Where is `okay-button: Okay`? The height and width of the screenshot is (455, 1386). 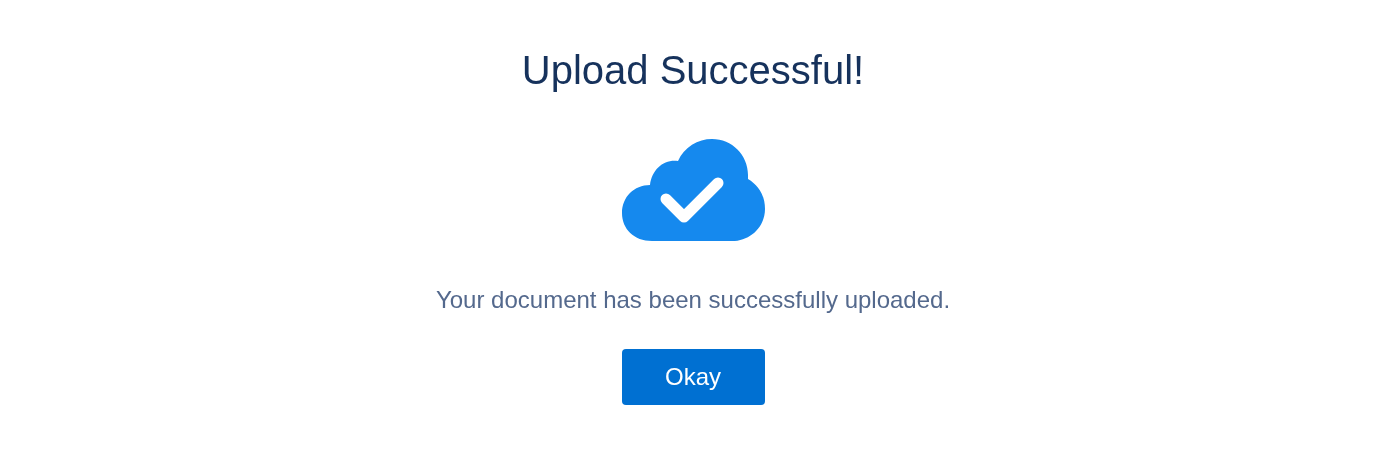
okay-button: Okay is located at coordinates (693, 377).